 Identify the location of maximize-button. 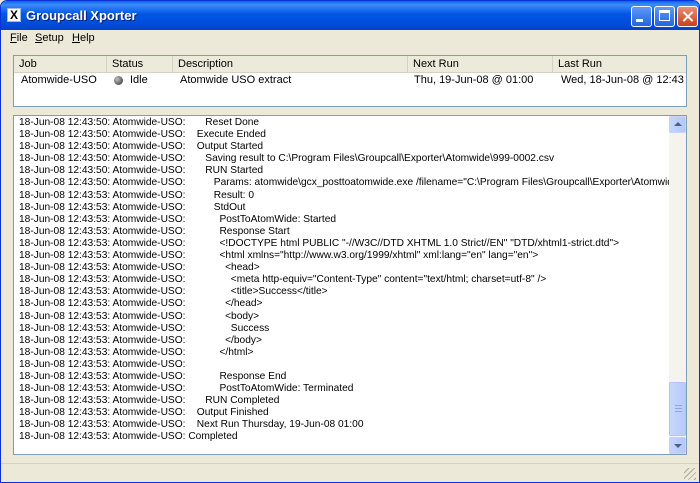
(664, 16).